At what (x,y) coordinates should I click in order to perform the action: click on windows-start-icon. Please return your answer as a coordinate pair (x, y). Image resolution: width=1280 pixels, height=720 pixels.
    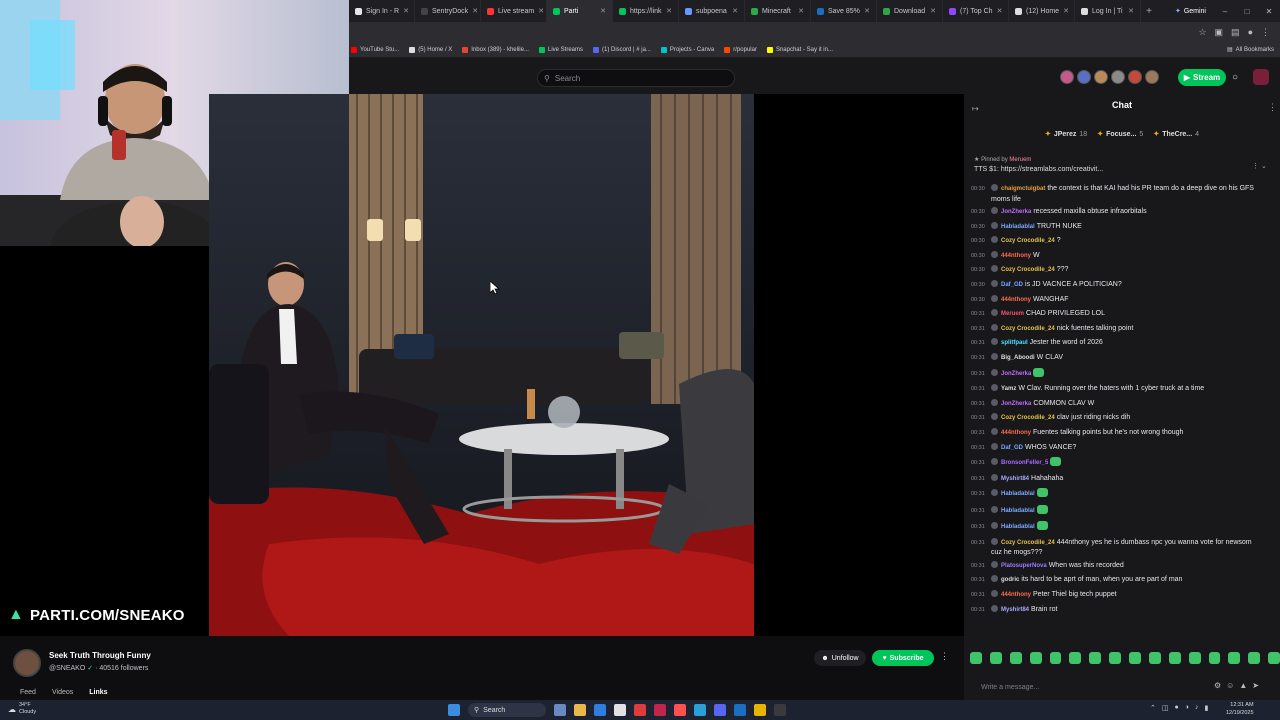
    Looking at the image, I should click on (454, 710).